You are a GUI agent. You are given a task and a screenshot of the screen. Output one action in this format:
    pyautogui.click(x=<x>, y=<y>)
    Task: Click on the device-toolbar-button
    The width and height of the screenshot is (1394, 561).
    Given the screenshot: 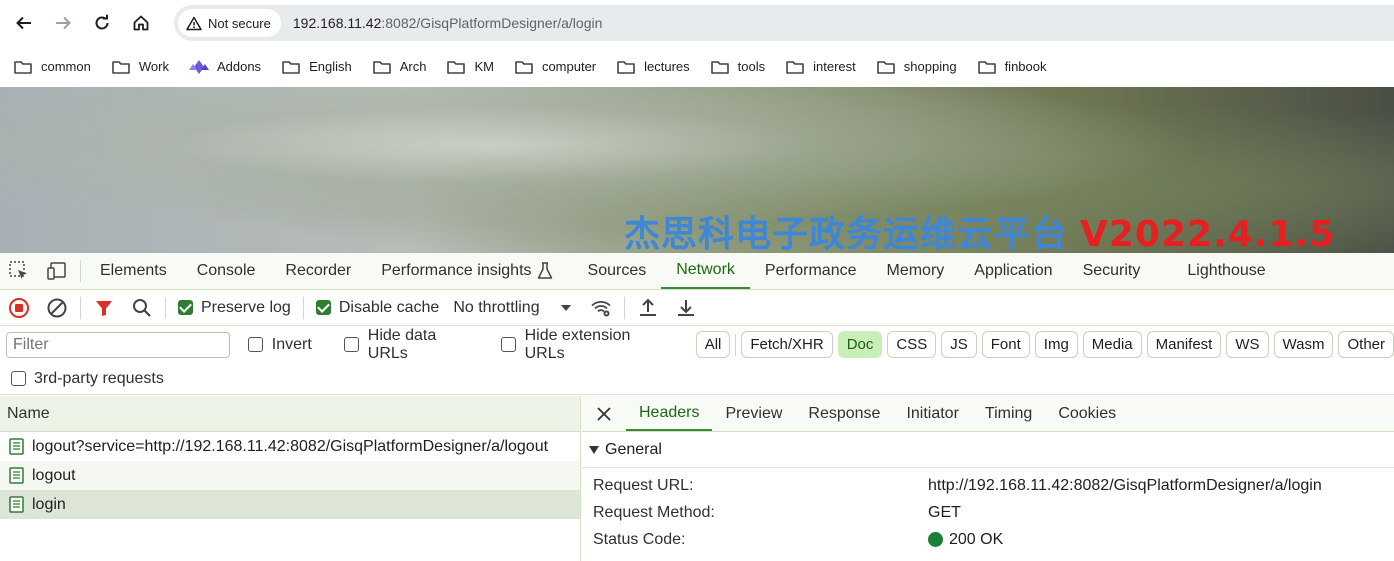 What is the action you would take?
    pyautogui.click(x=57, y=271)
    